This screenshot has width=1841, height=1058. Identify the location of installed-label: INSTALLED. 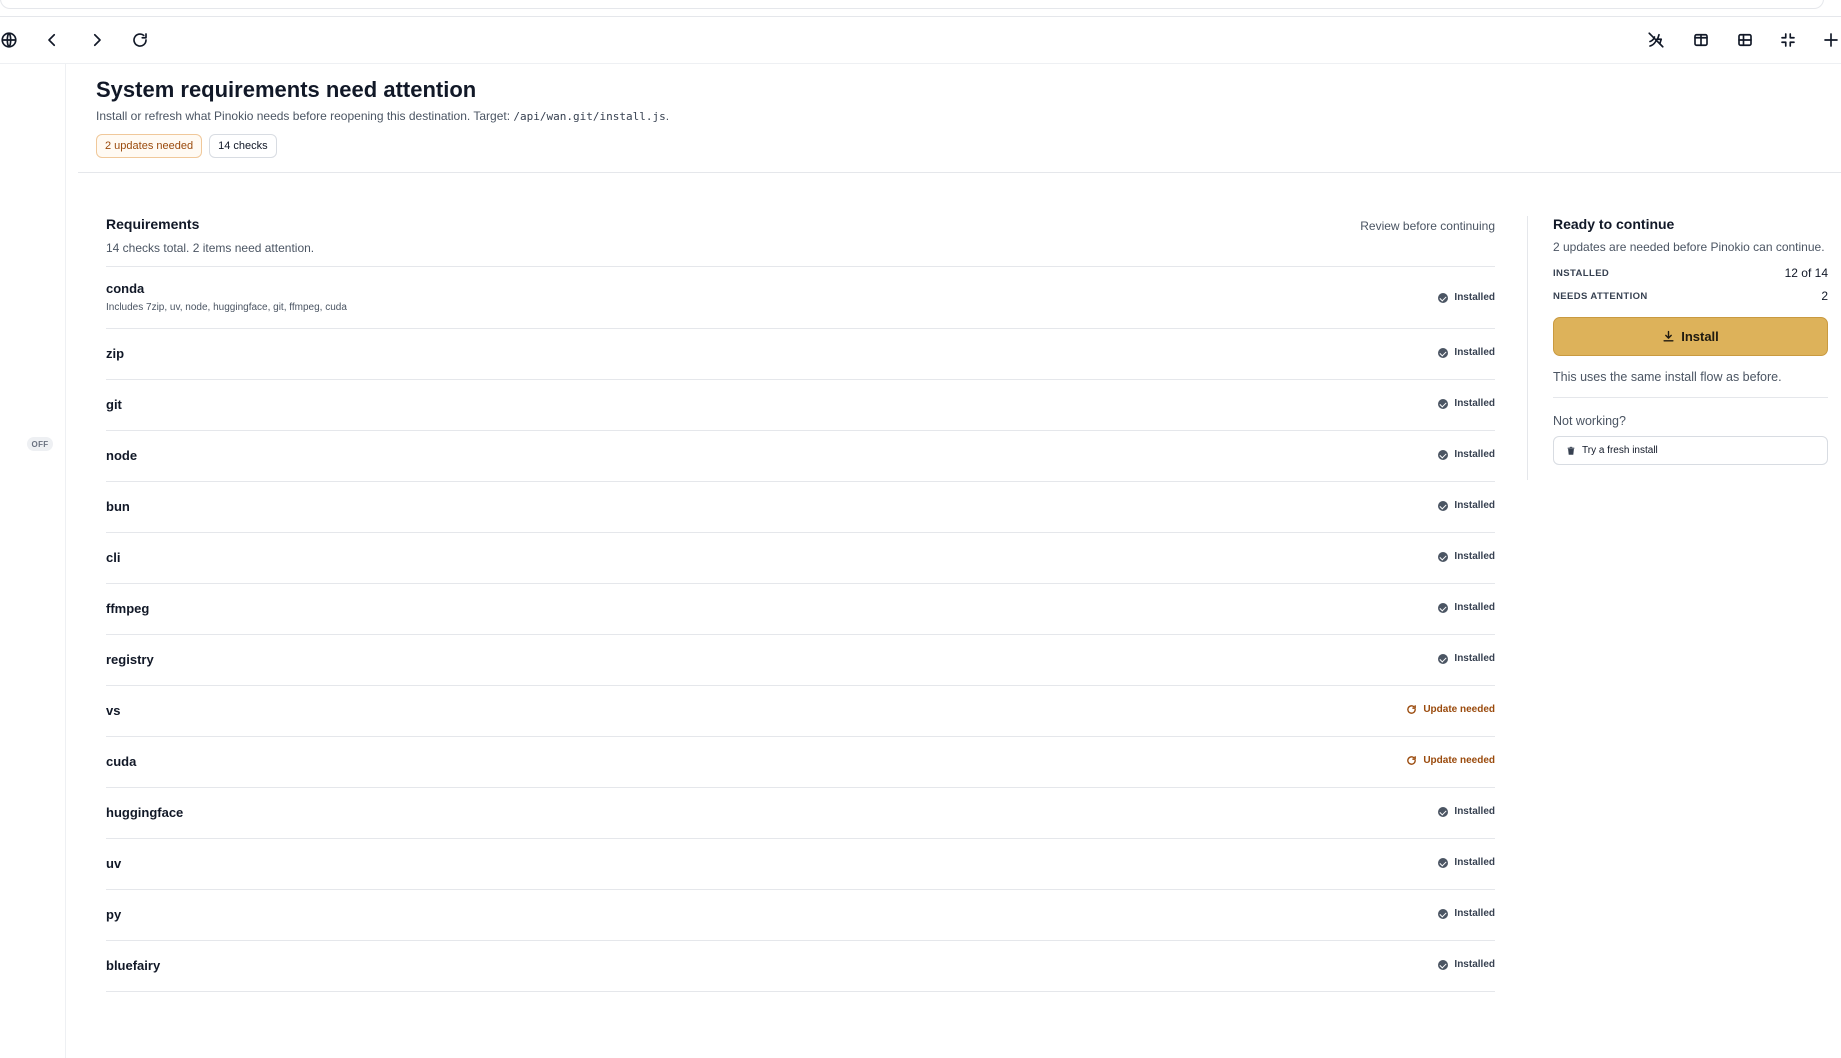
(1581, 273).